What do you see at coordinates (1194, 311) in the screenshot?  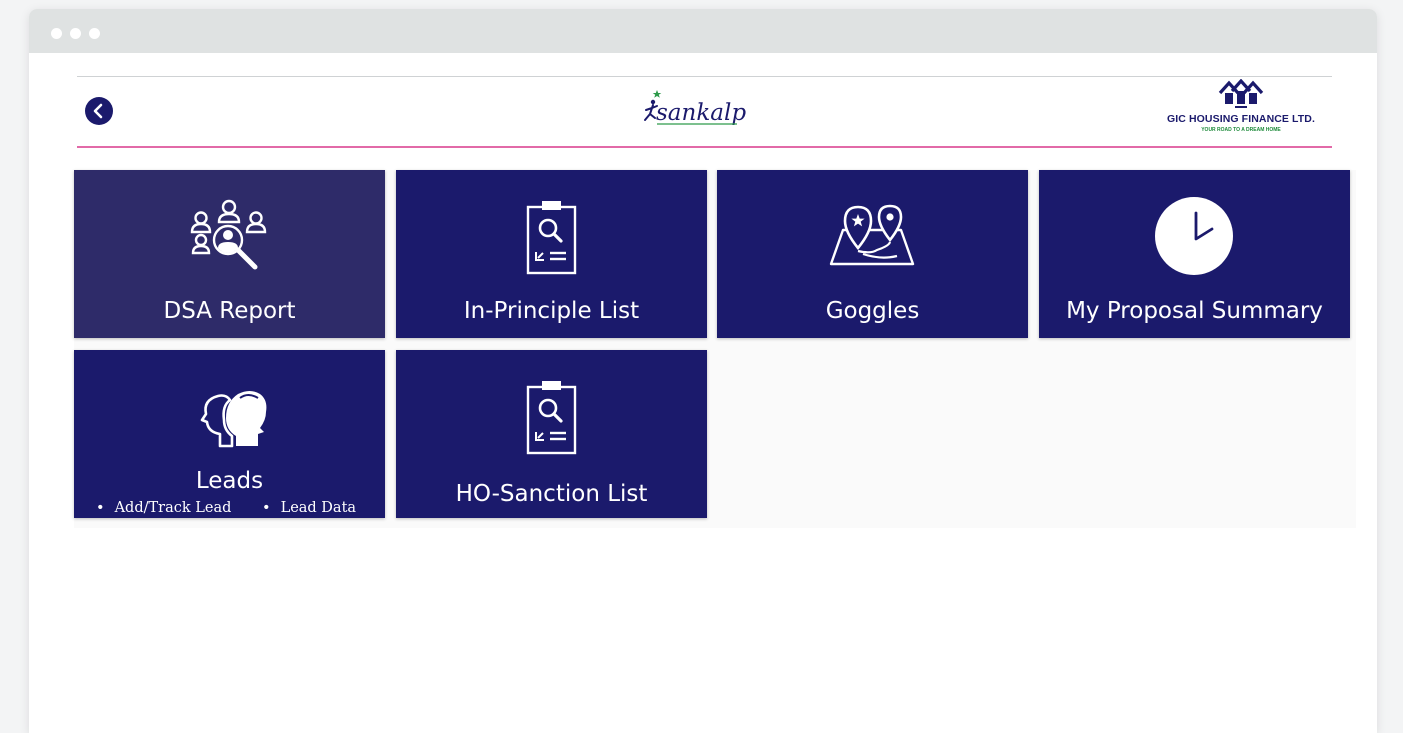 I see `tile-label: My Proposal Summary` at bounding box center [1194, 311].